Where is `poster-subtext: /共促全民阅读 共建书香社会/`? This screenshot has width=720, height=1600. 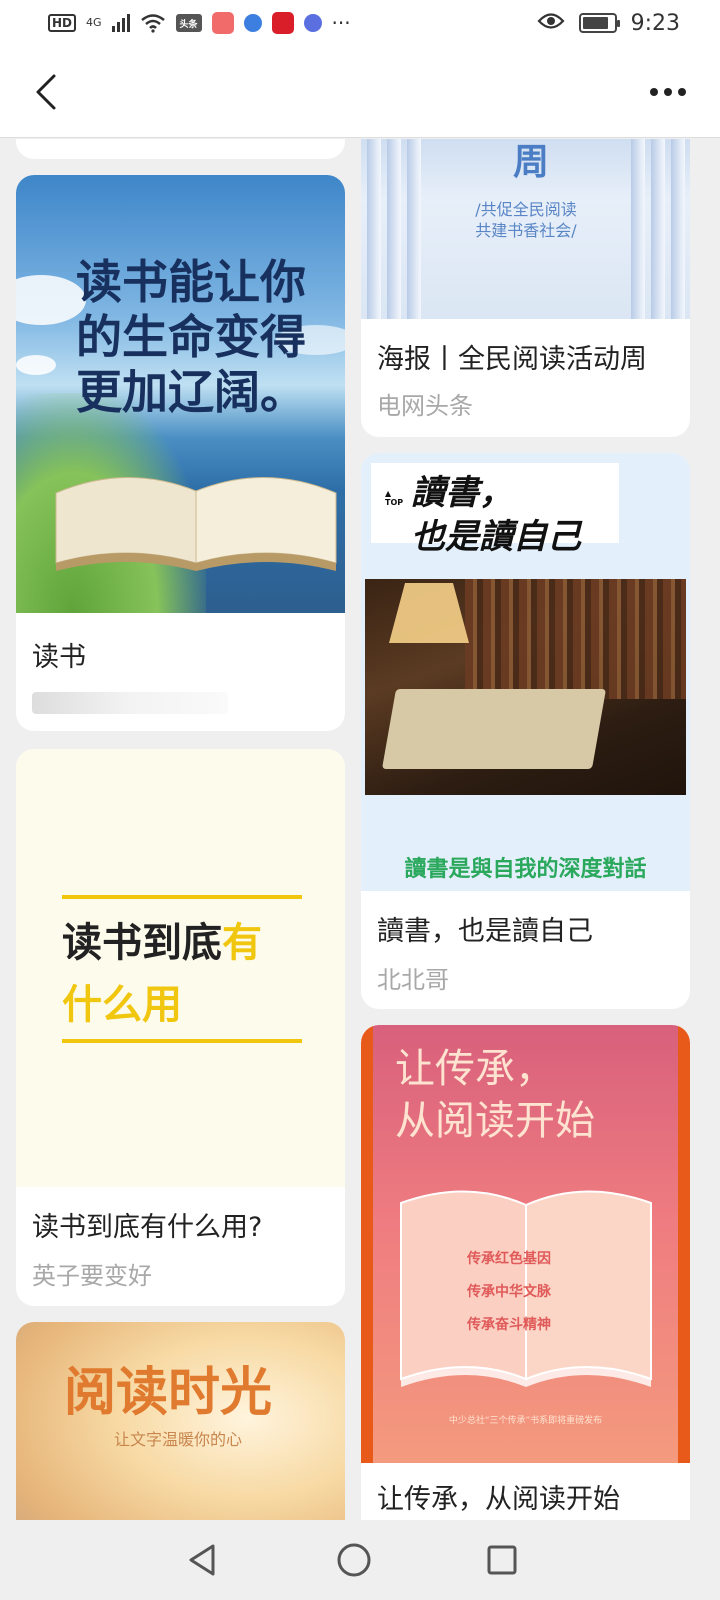 poster-subtext: /共促全民阅读 共建书香社会/ is located at coordinates (526, 220).